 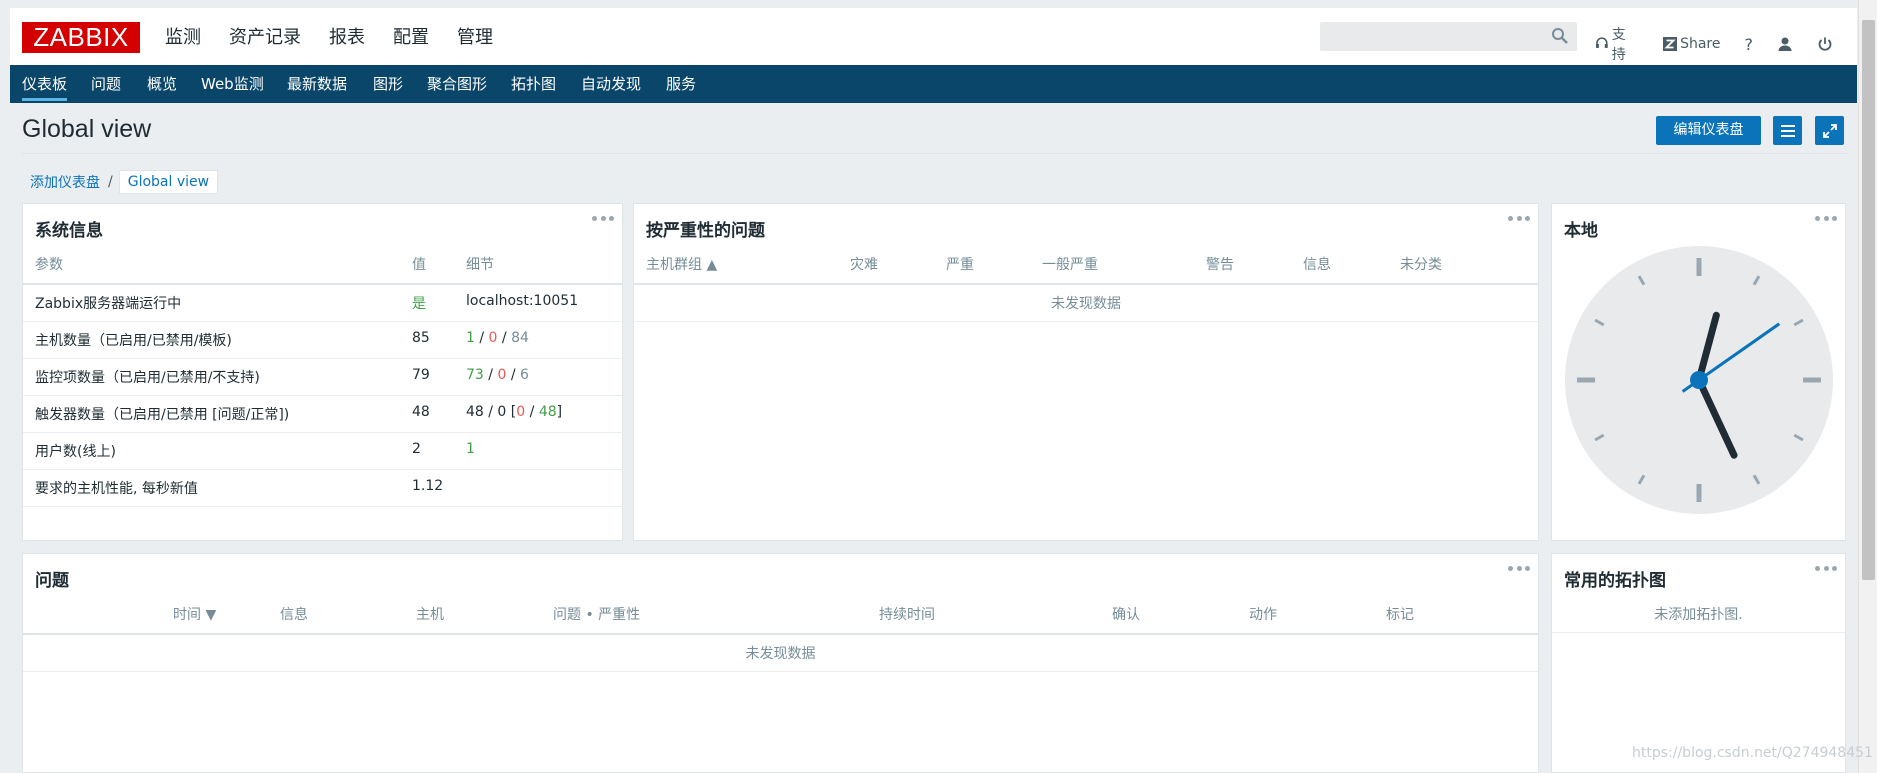 What do you see at coordinates (480, 265) in the screenshot?
I see `column-header-details: 细节` at bounding box center [480, 265].